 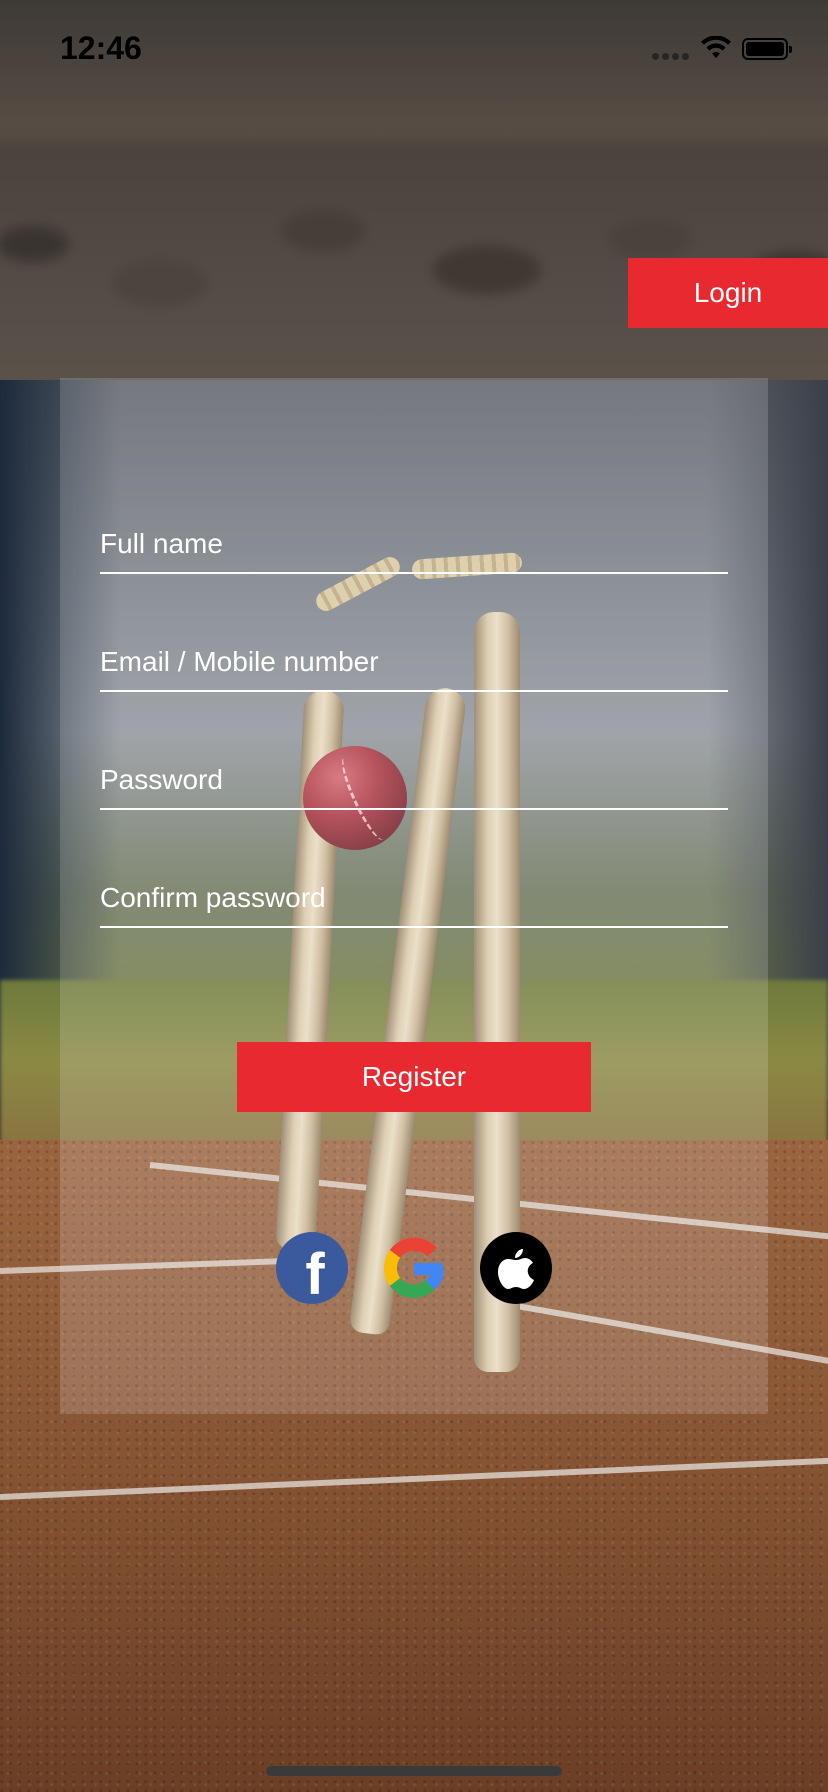 I want to click on google-icon, so click(x=414, y=1267).